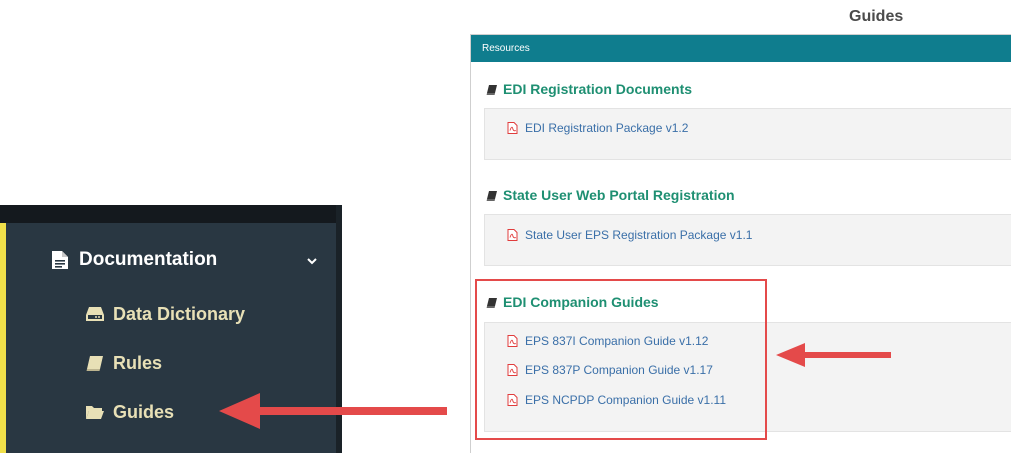  Describe the element at coordinates (138, 362) in the screenshot. I see `sidebar-item-label: Rules` at that location.